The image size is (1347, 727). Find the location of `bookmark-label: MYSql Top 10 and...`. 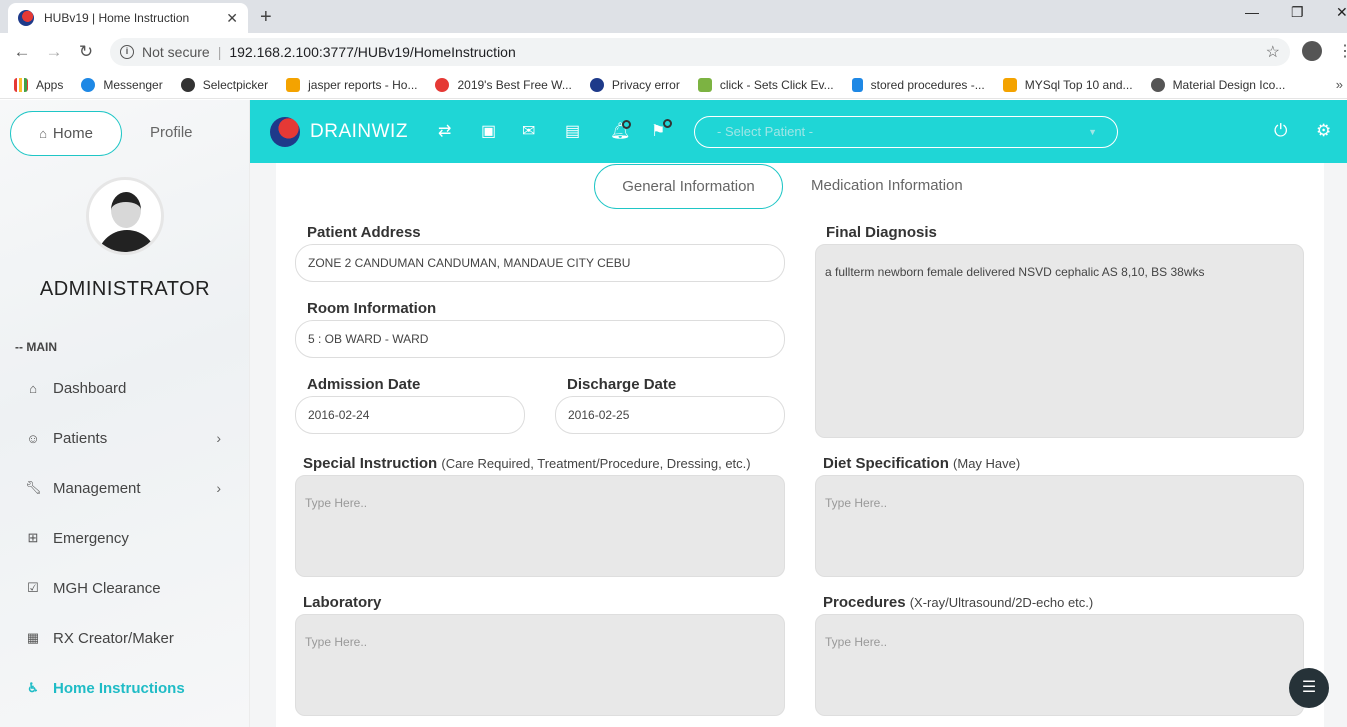

bookmark-label: MYSql Top 10 and... is located at coordinates (1078, 84).